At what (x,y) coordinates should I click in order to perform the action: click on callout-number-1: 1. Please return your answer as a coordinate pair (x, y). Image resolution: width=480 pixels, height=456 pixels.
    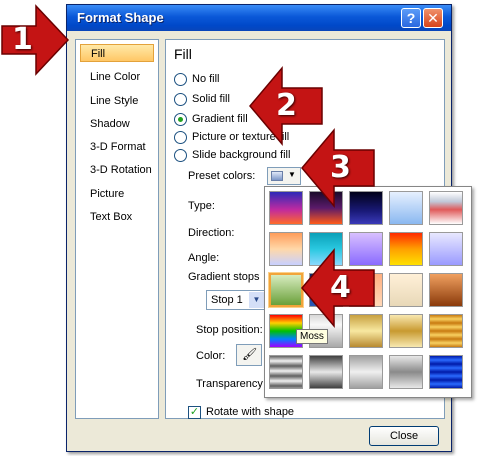
    Looking at the image, I should click on (22, 39).